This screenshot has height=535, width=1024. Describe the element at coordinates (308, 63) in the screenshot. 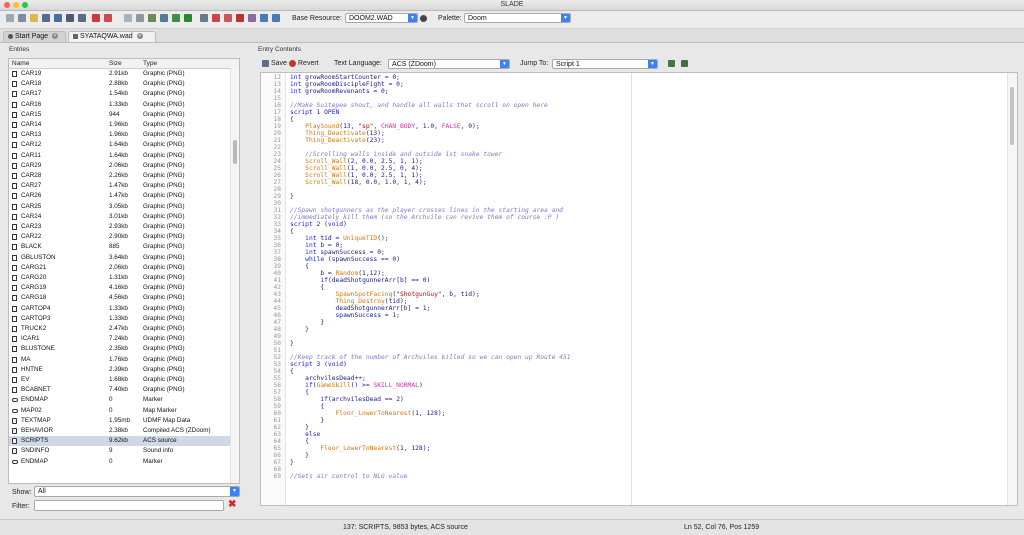

I see `revert-button: Revert` at that location.